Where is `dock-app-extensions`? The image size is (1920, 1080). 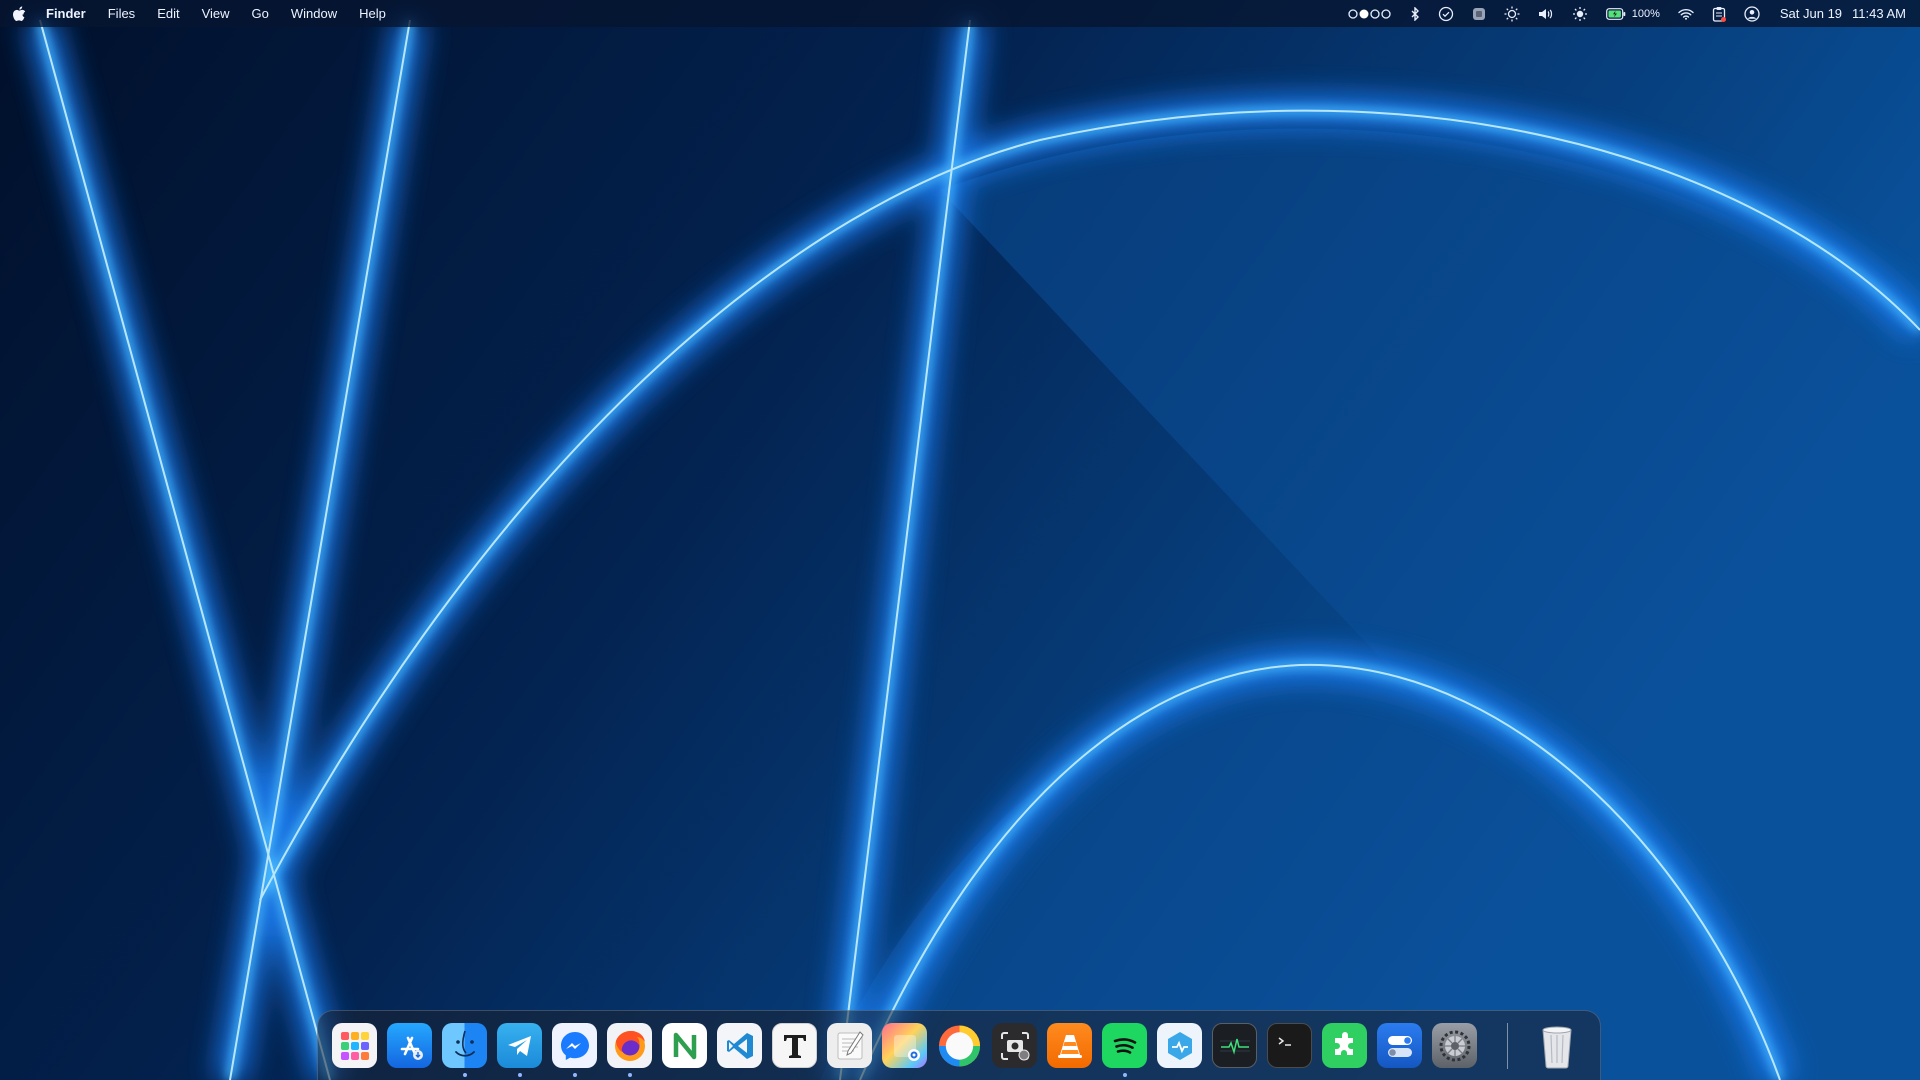 dock-app-extensions is located at coordinates (1344, 1045).